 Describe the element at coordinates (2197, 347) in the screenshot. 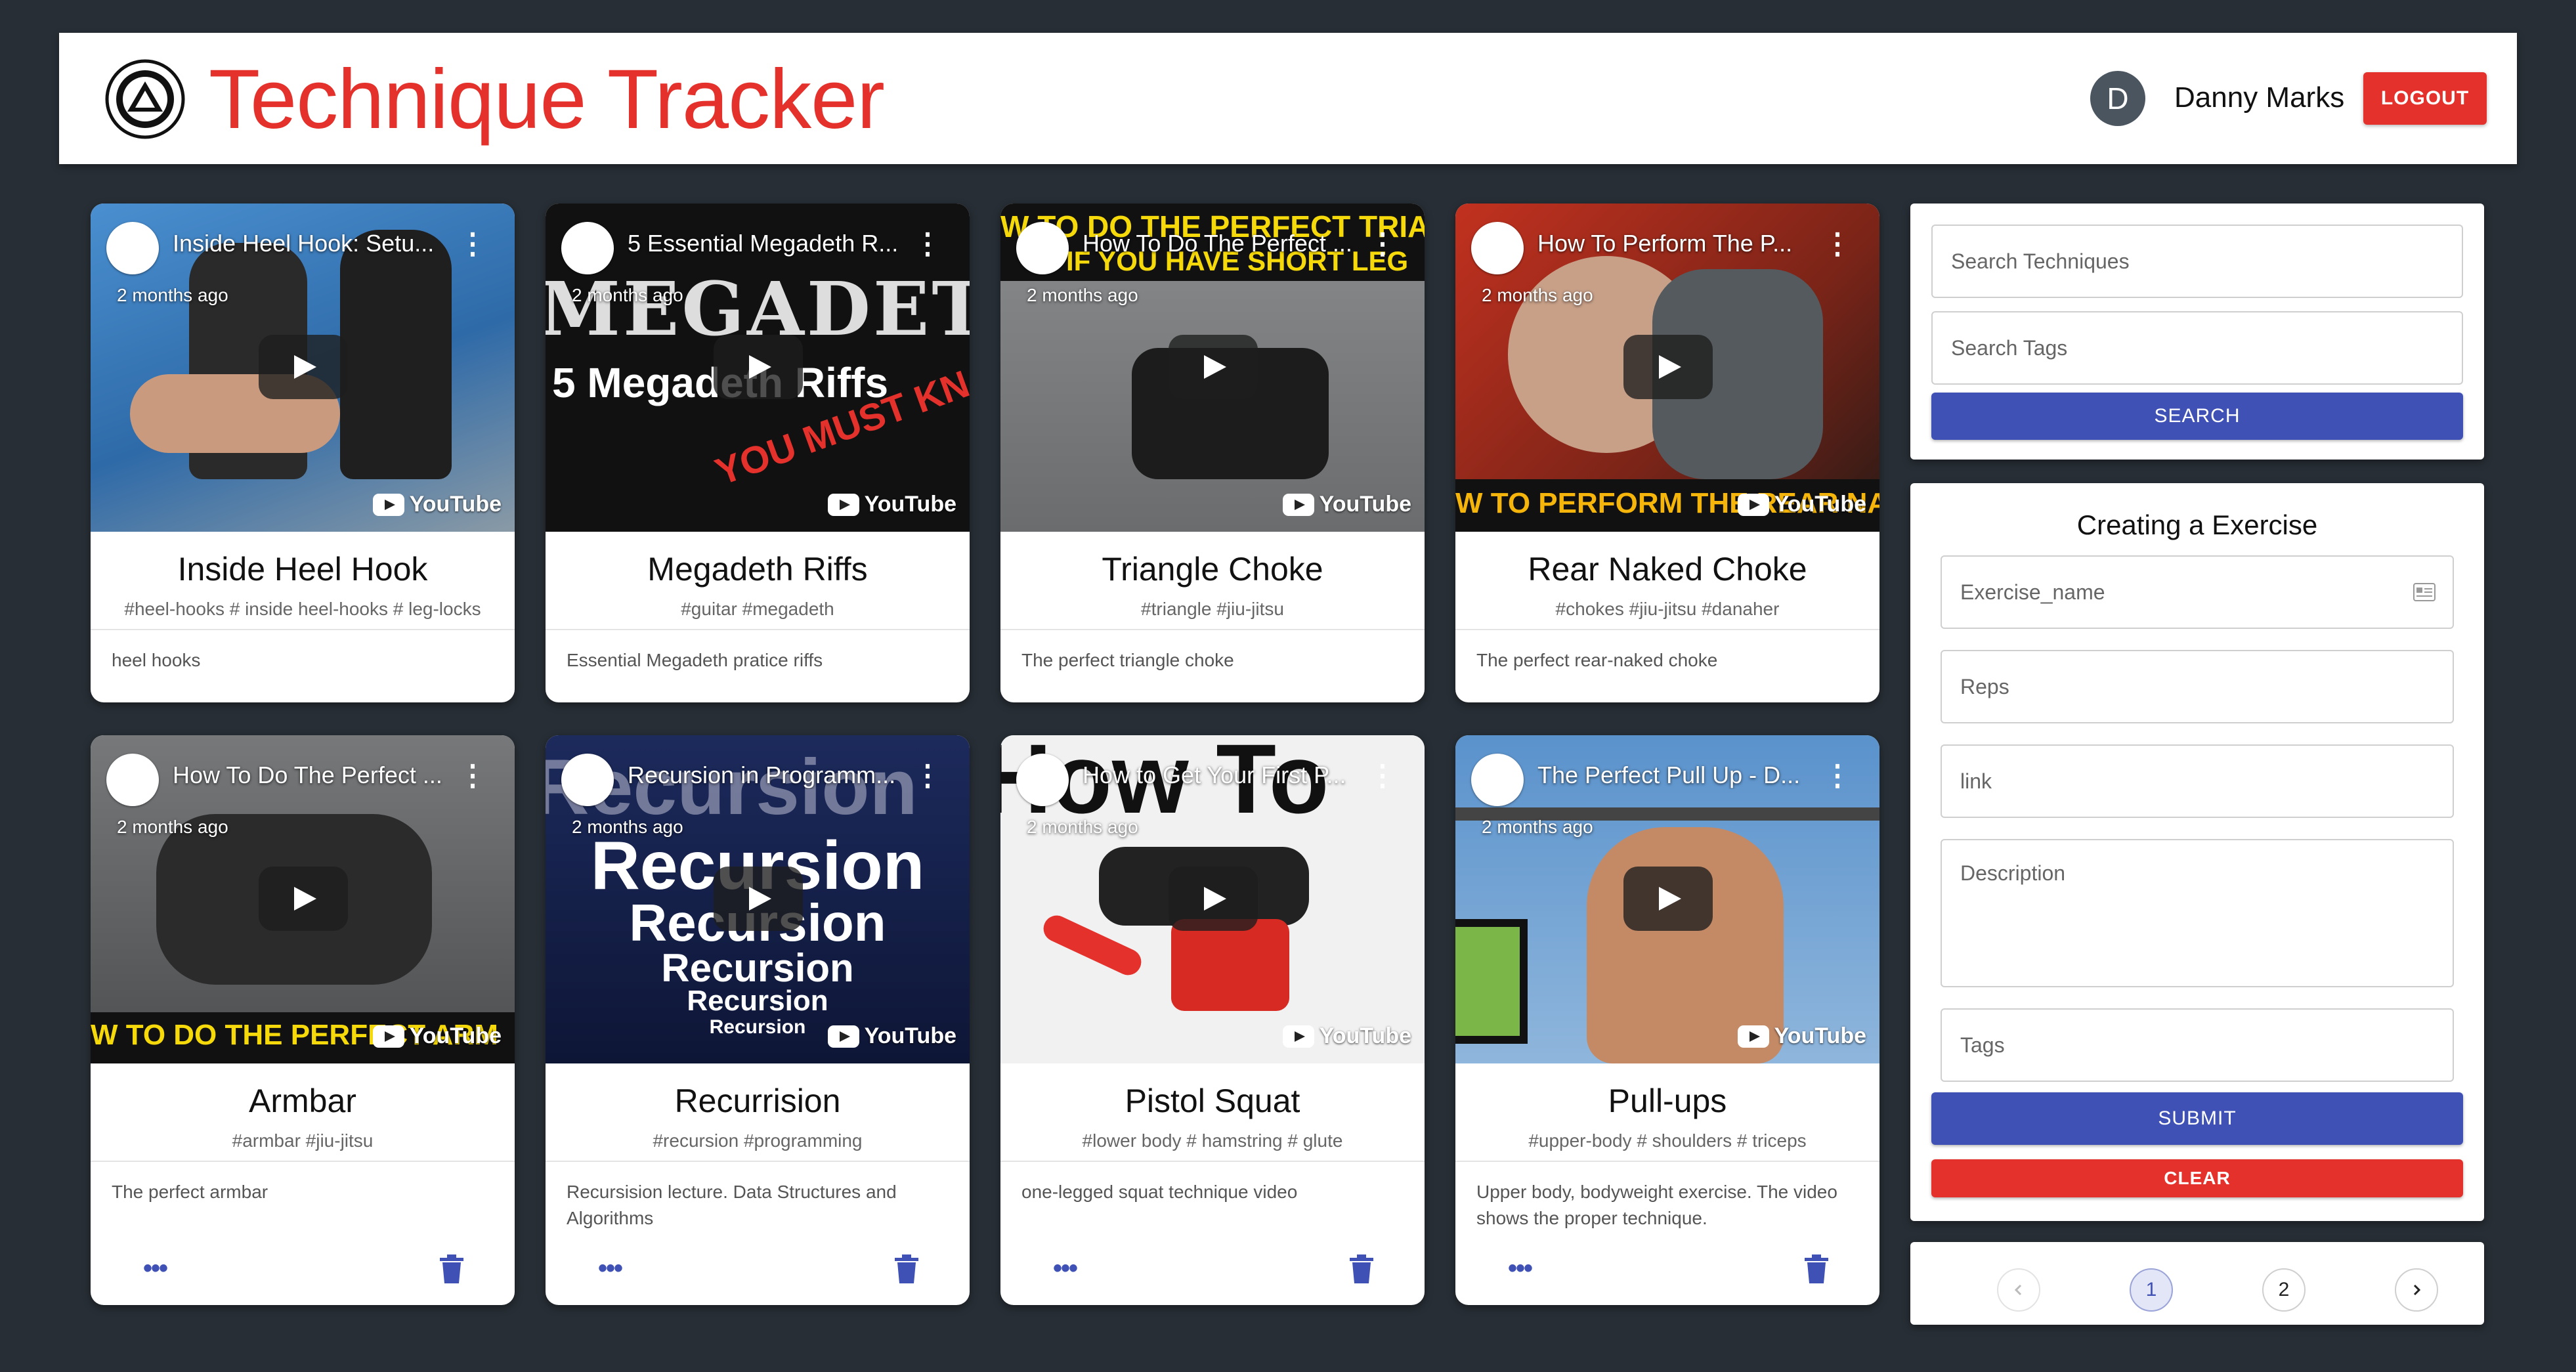

I see `search-tags-input` at that location.